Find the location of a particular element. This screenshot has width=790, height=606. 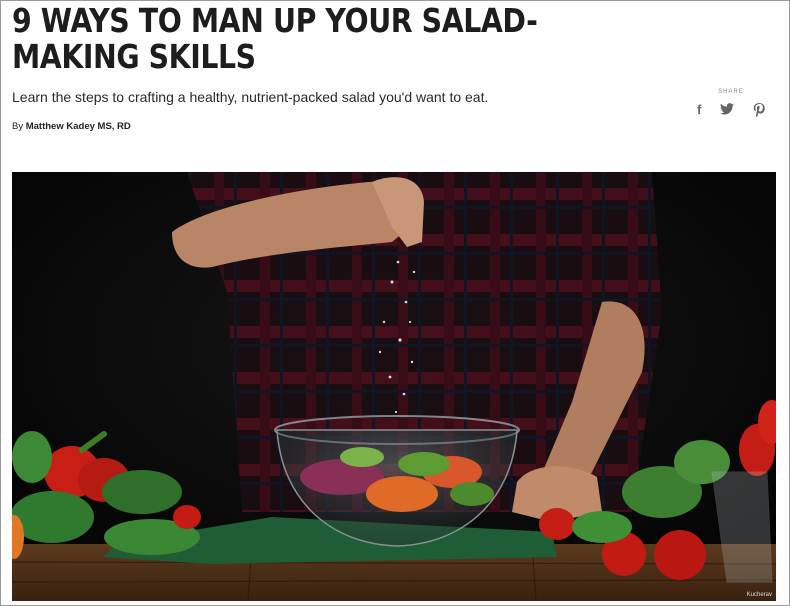

share-icons: f is located at coordinates (731, 111).